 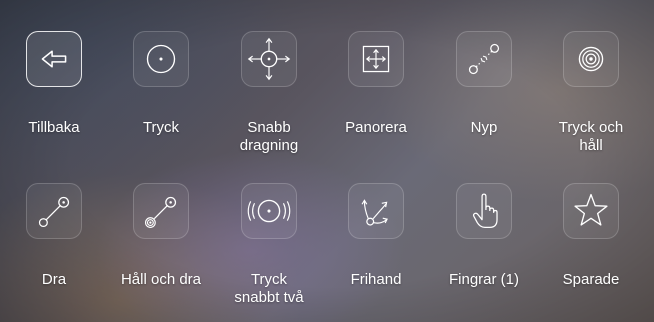 I want to click on hold-drag-icon, so click(x=160, y=212).